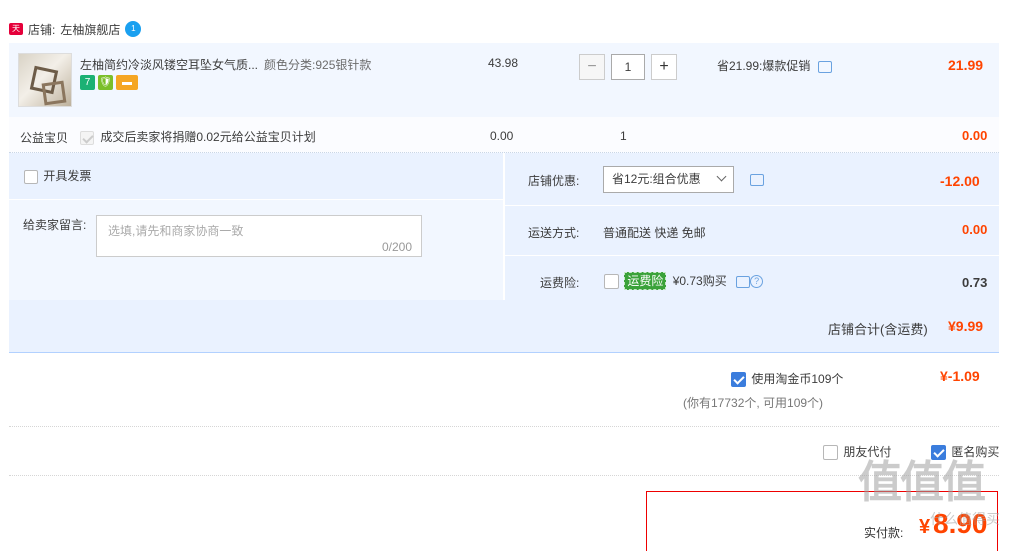 The image size is (1012, 551). I want to click on sku-value: 925银针款, so click(343, 65).